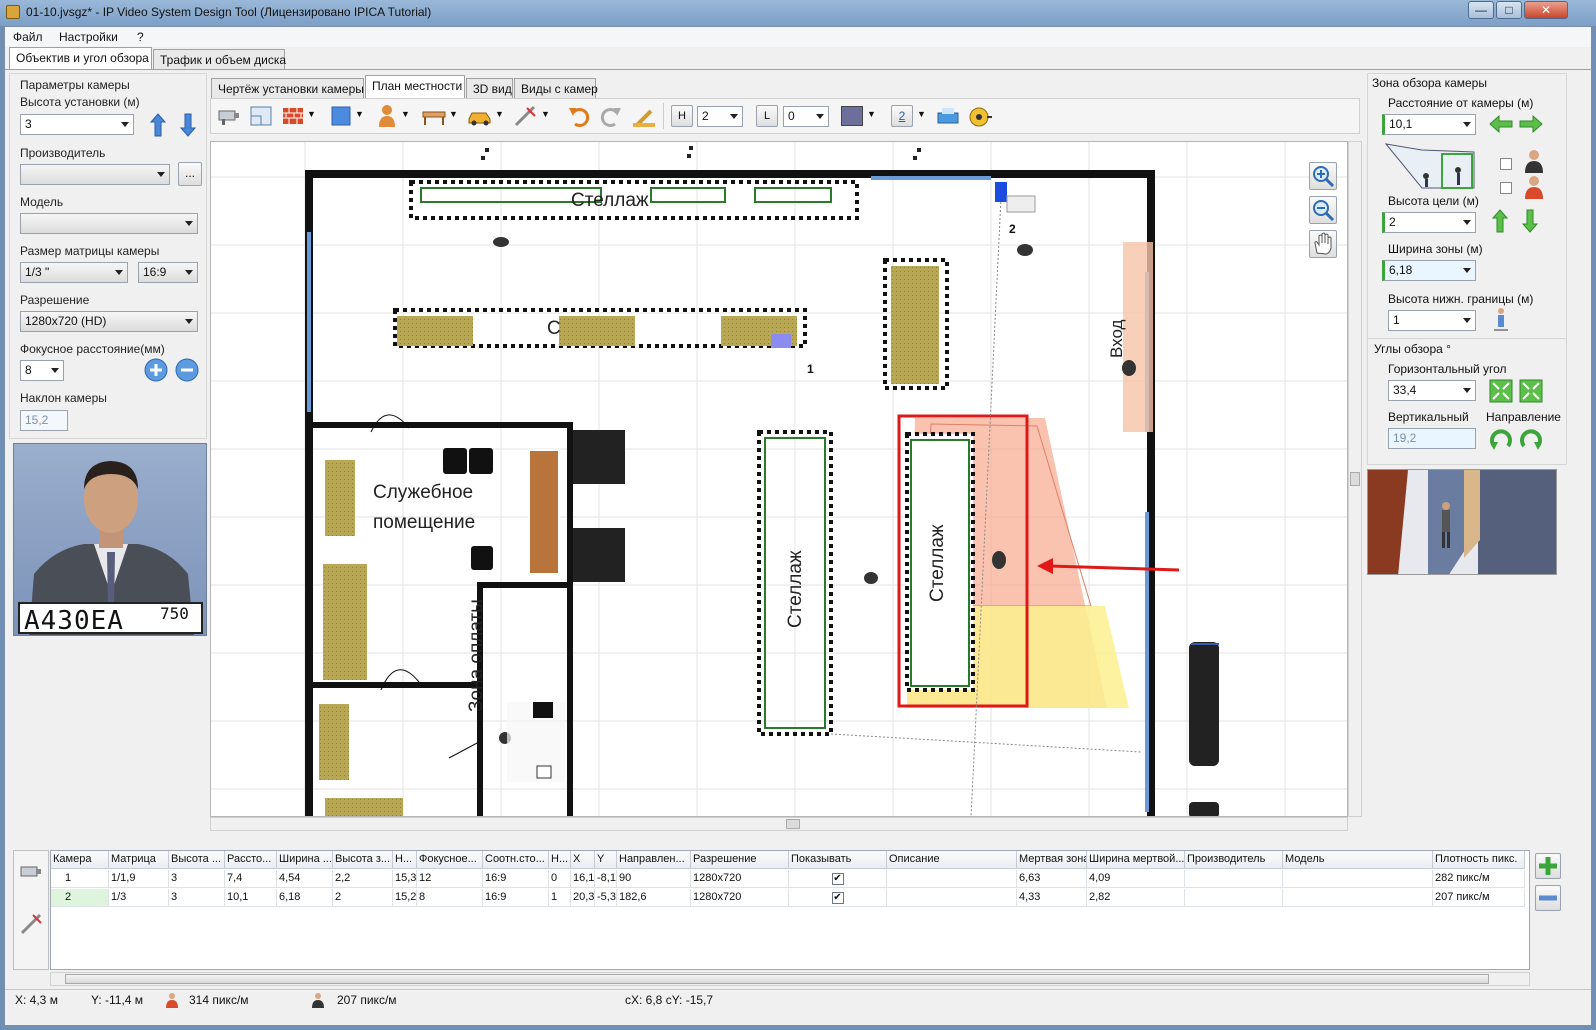 This screenshot has height=1030, width=1596. What do you see at coordinates (1530, 221) in the screenshot?
I see `arrow-down-green-icon` at bounding box center [1530, 221].